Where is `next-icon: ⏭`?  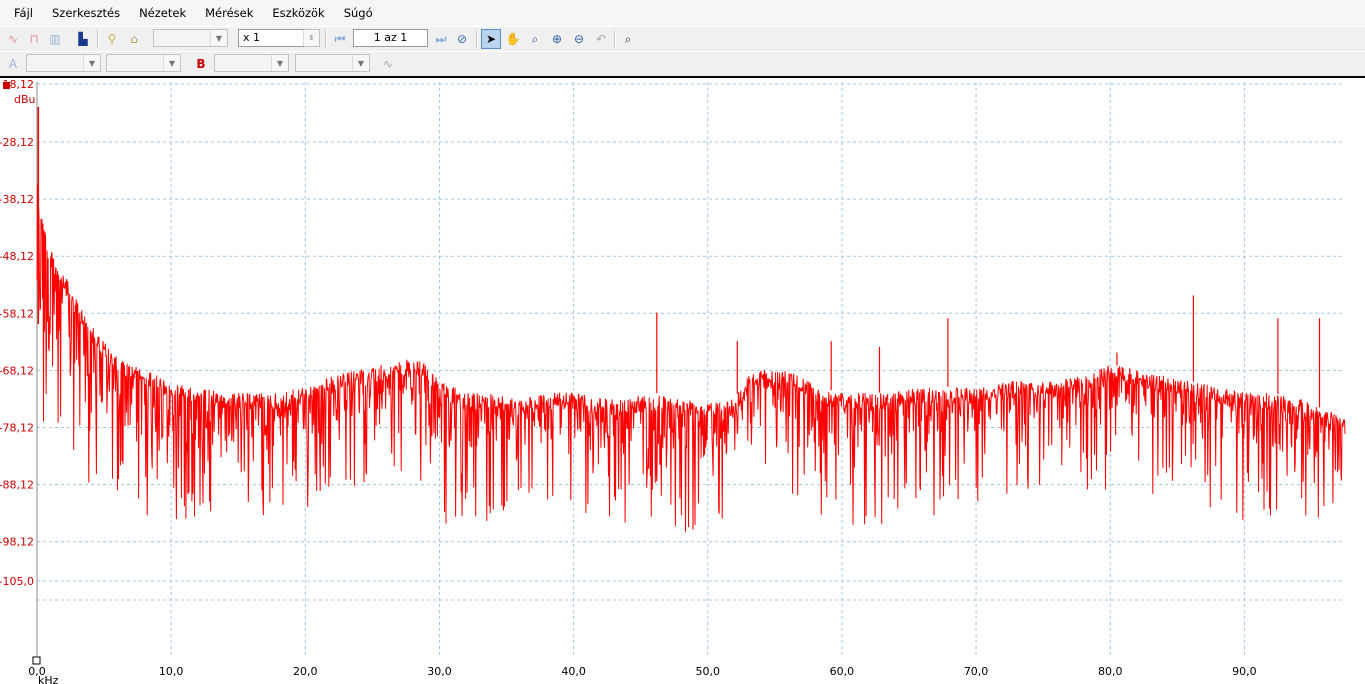 next-icon: ⏭ is located at coordinates (441, 39).